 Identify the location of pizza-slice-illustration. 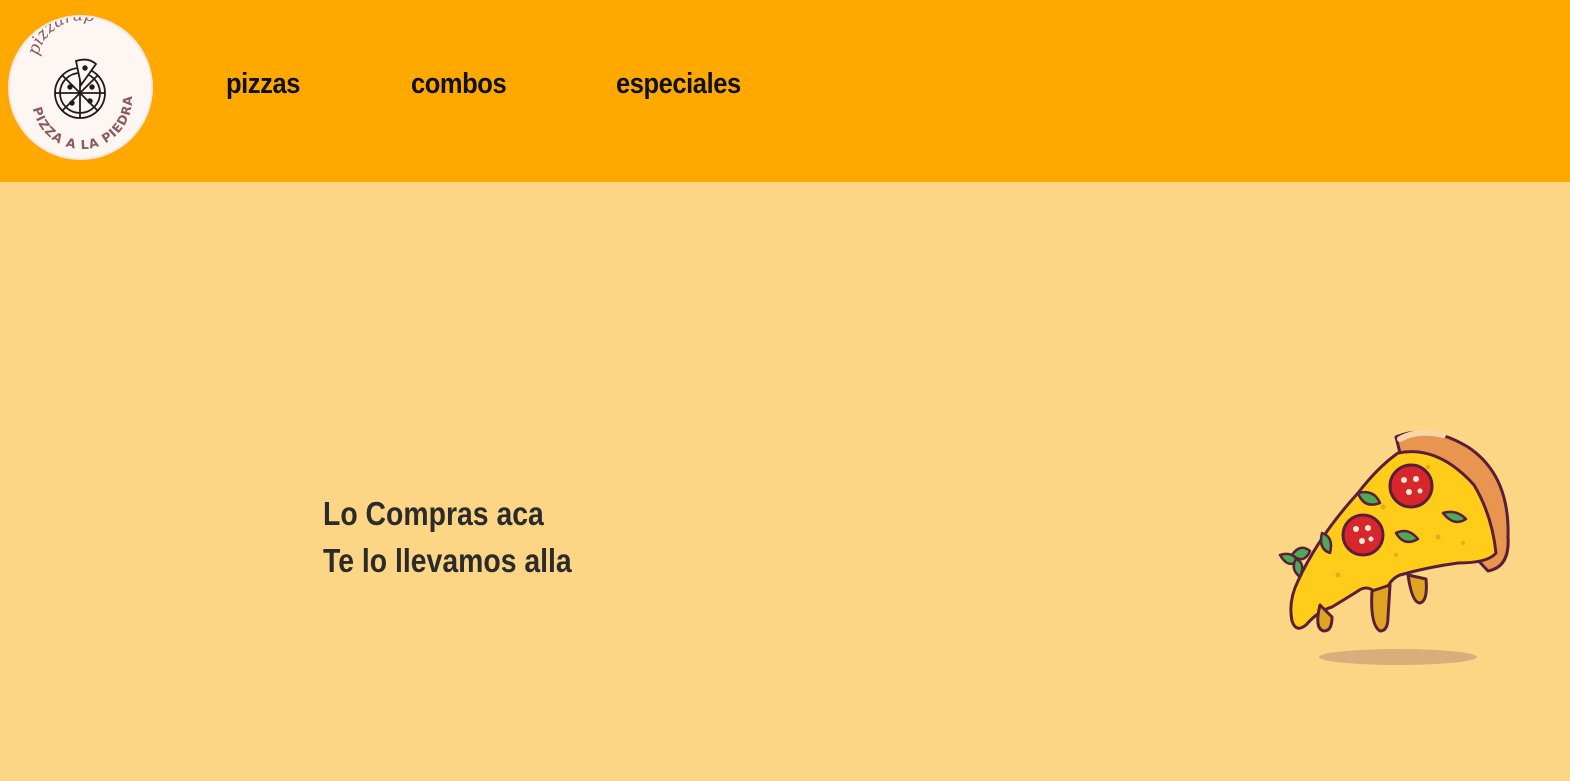
(1396, 547).